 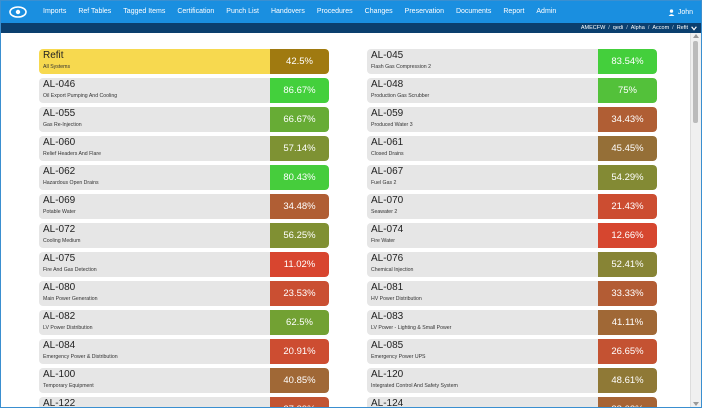 What do you see at coordinates (396, 299) in the screenshot?
I see `card-description: HV Power Distribution` at bounding box center [396, 299].